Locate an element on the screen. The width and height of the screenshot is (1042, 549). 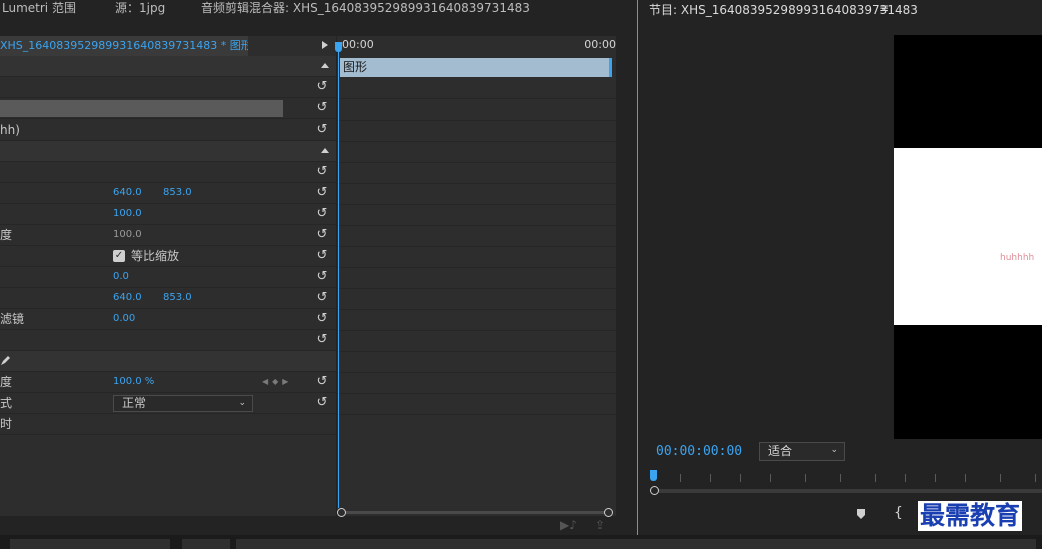
blend-mode-label: 式 is located at coordinates (6, 403).